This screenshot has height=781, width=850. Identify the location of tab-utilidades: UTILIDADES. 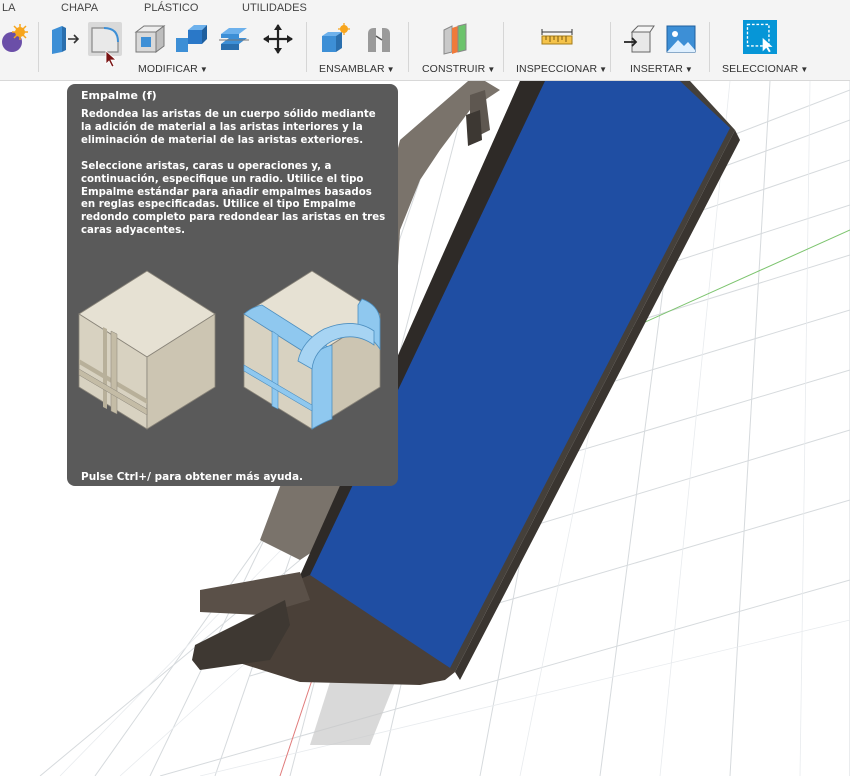
(274, 8).